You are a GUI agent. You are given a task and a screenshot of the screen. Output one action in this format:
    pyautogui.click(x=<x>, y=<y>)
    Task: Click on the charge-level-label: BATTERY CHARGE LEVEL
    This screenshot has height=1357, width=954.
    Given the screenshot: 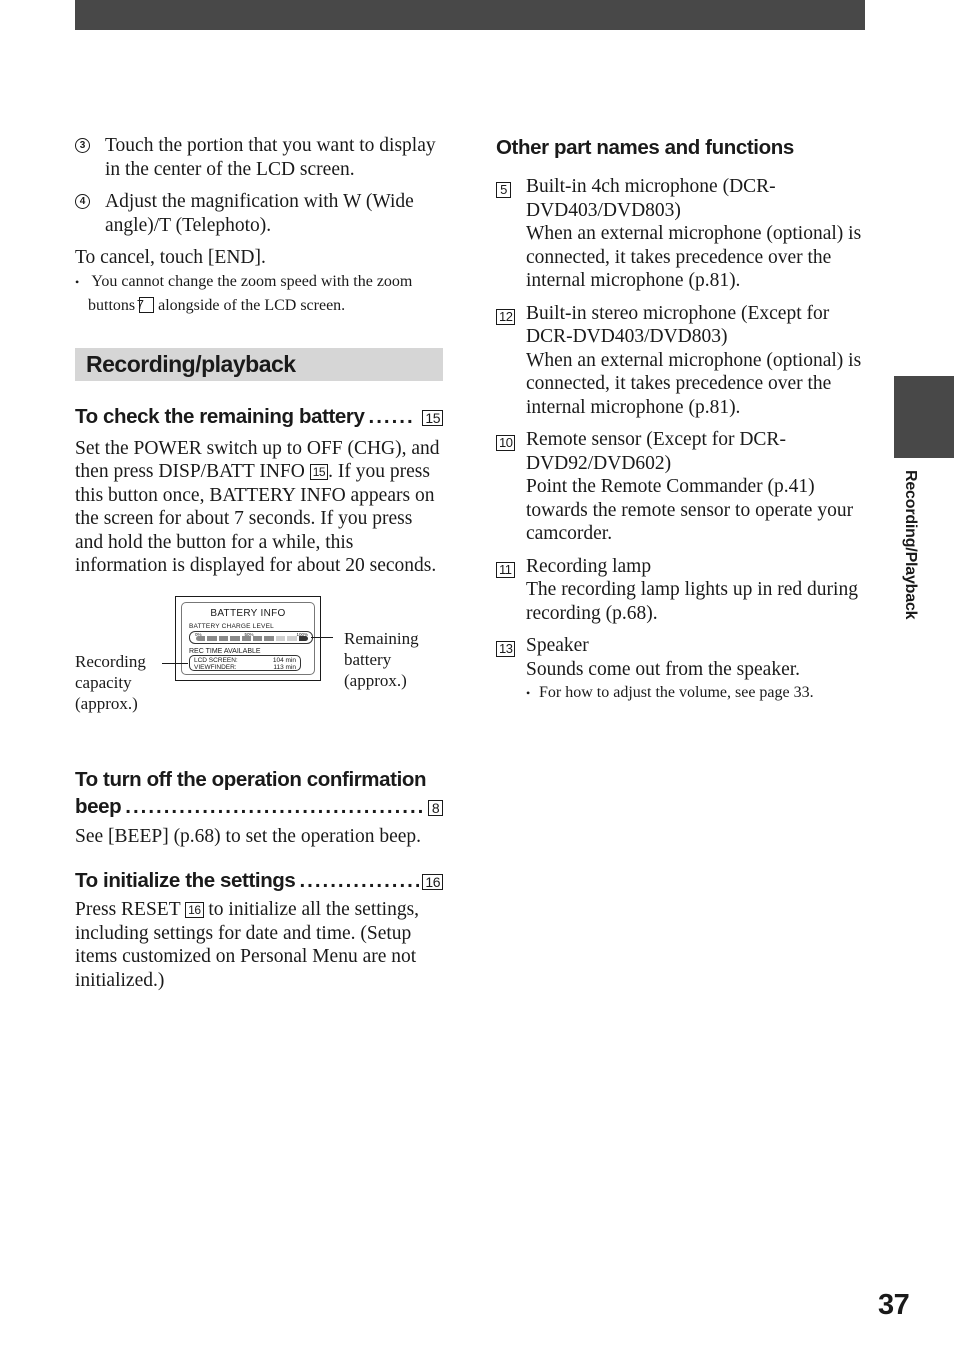 What is the action you would take?
    pyautogui.click(x=231, y=626)
    